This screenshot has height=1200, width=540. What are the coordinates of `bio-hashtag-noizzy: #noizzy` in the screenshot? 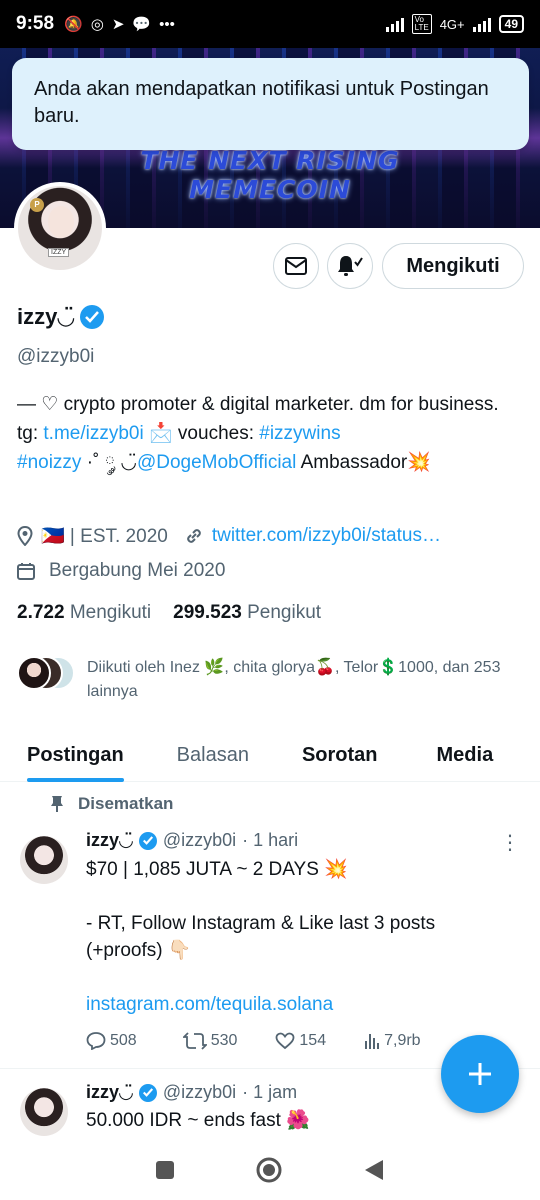 It's located at (49, 462).